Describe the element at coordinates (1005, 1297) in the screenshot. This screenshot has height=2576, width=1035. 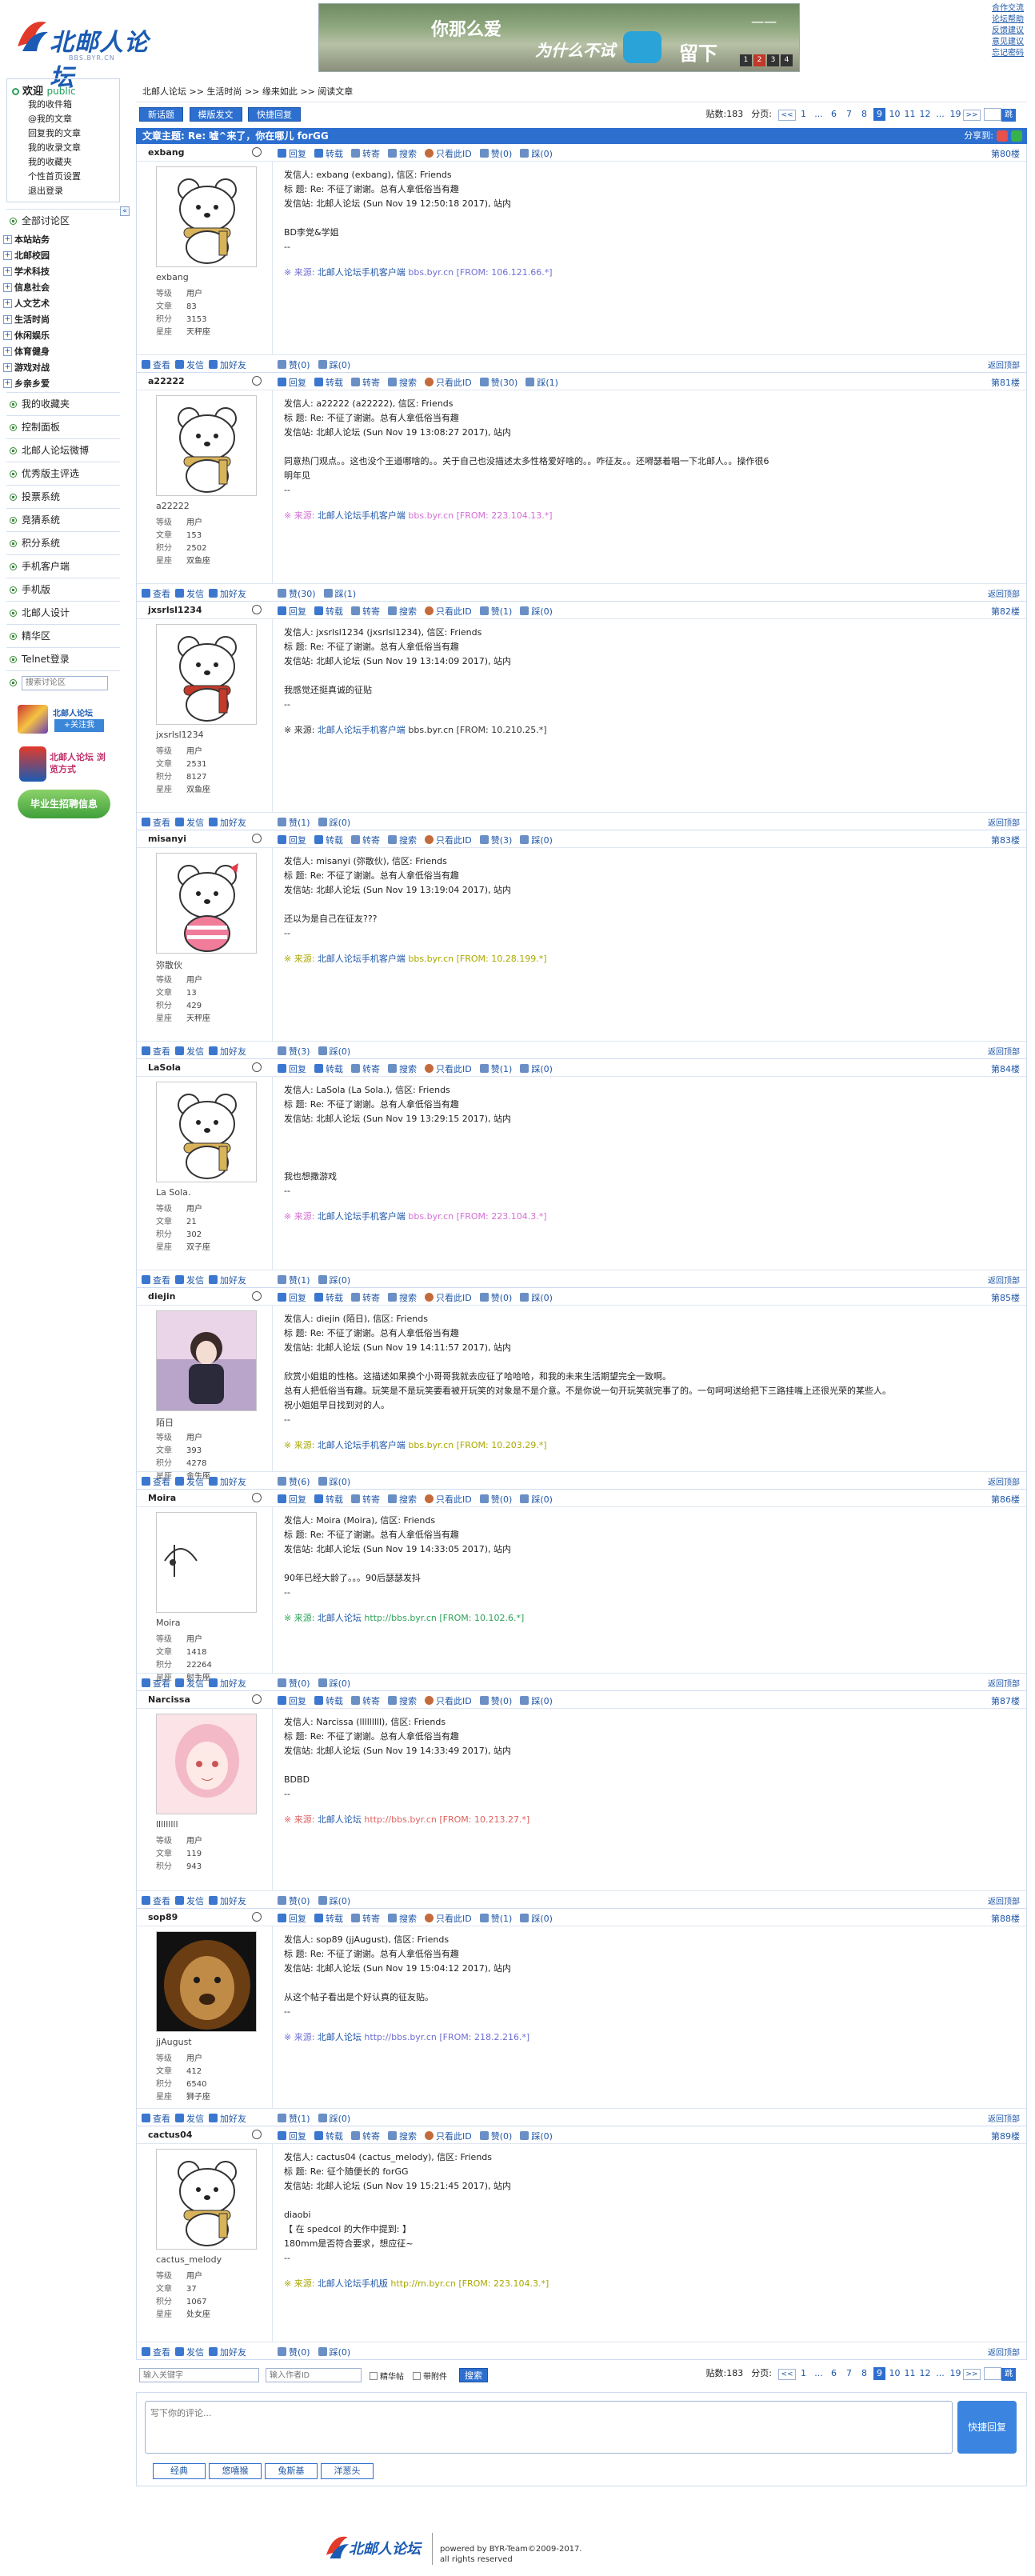
I see `floor-number: 第85楼` at that location.